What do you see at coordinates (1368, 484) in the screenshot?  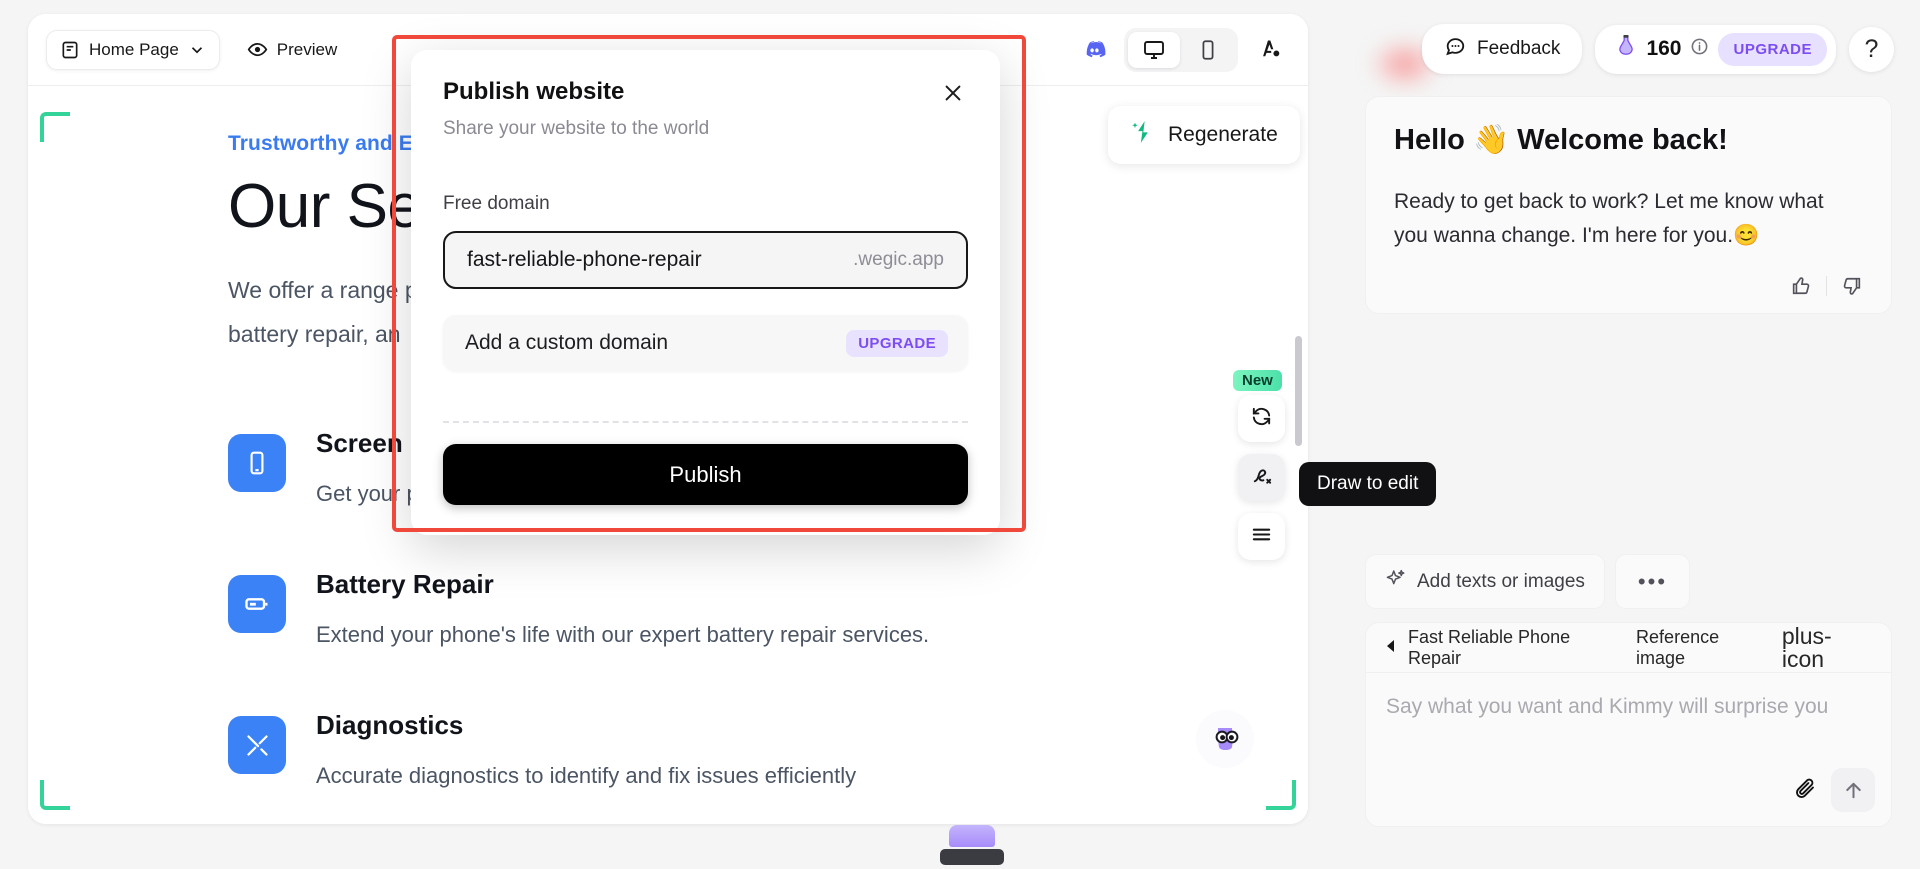 I see `draw-to-edit-tooltip: Draw to edit` at bounding box center [1368, 484].